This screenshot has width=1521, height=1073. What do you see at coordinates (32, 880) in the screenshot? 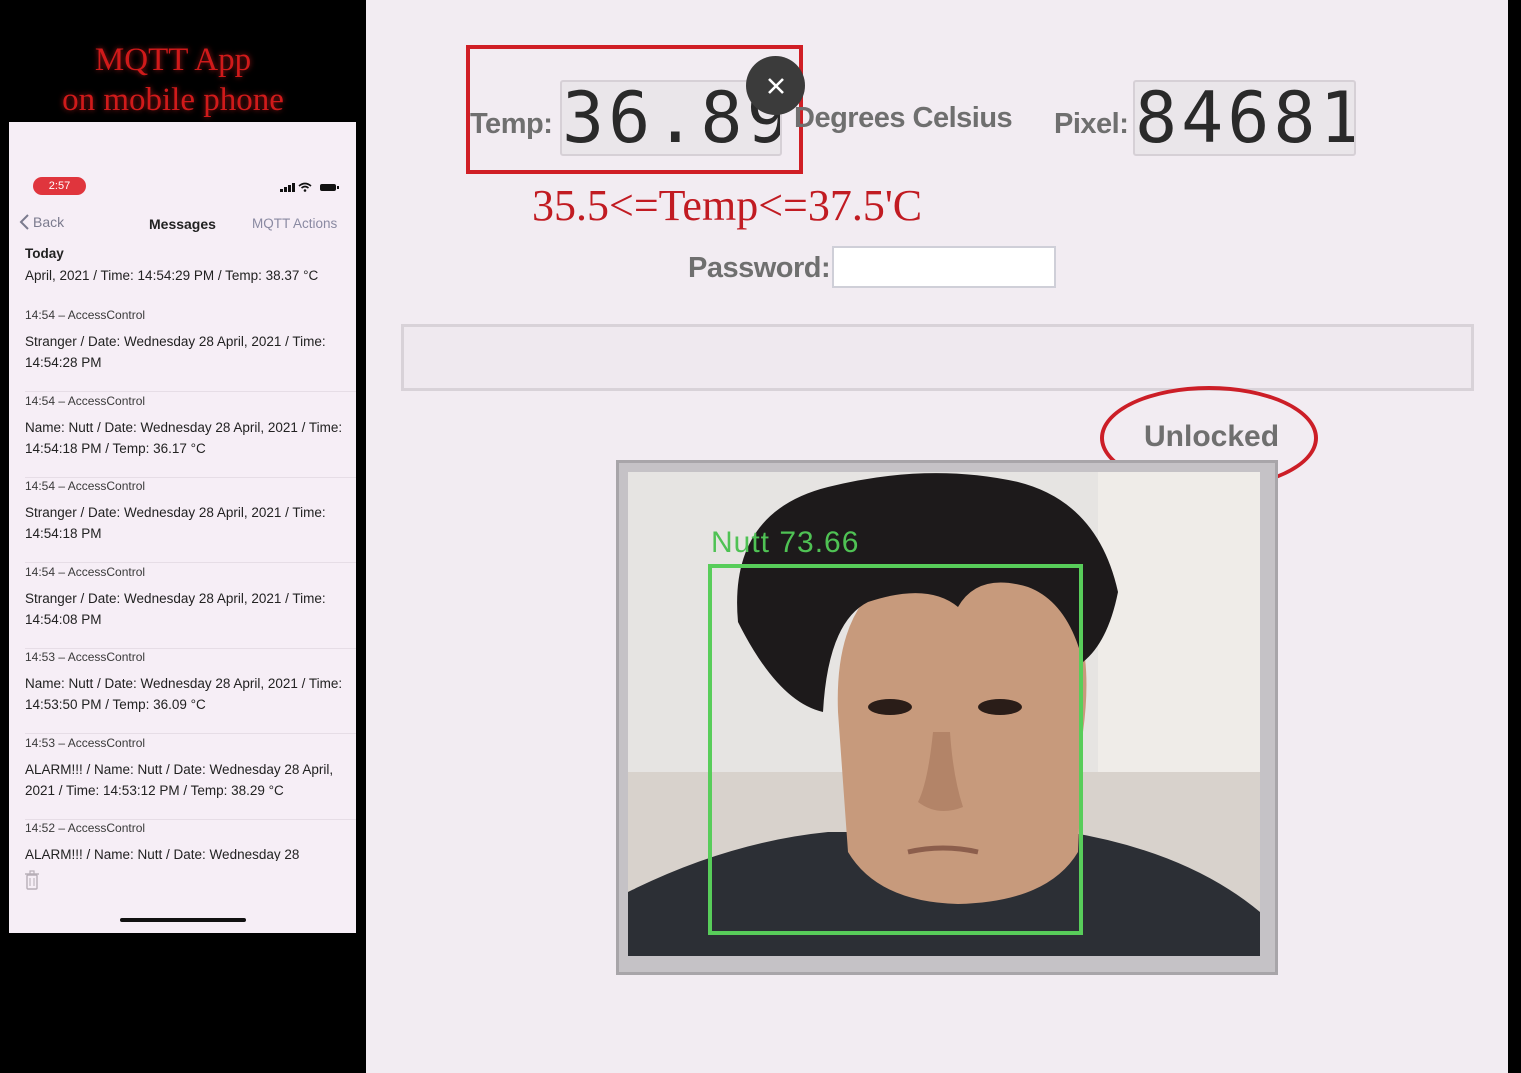
I see `trash-icon` at bounding box center [32, 880].